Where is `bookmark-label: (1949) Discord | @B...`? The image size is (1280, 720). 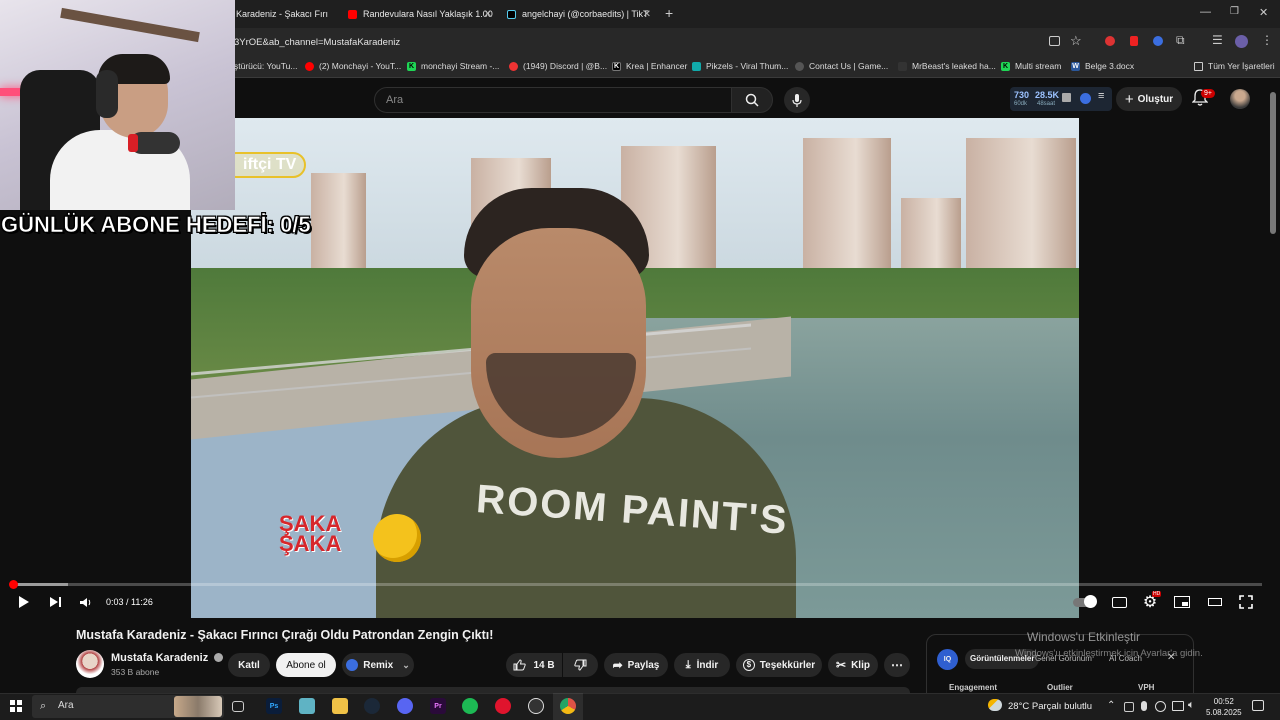 bookmark-label: (1949) Discord | @B... is located at coordinates (565, 66).